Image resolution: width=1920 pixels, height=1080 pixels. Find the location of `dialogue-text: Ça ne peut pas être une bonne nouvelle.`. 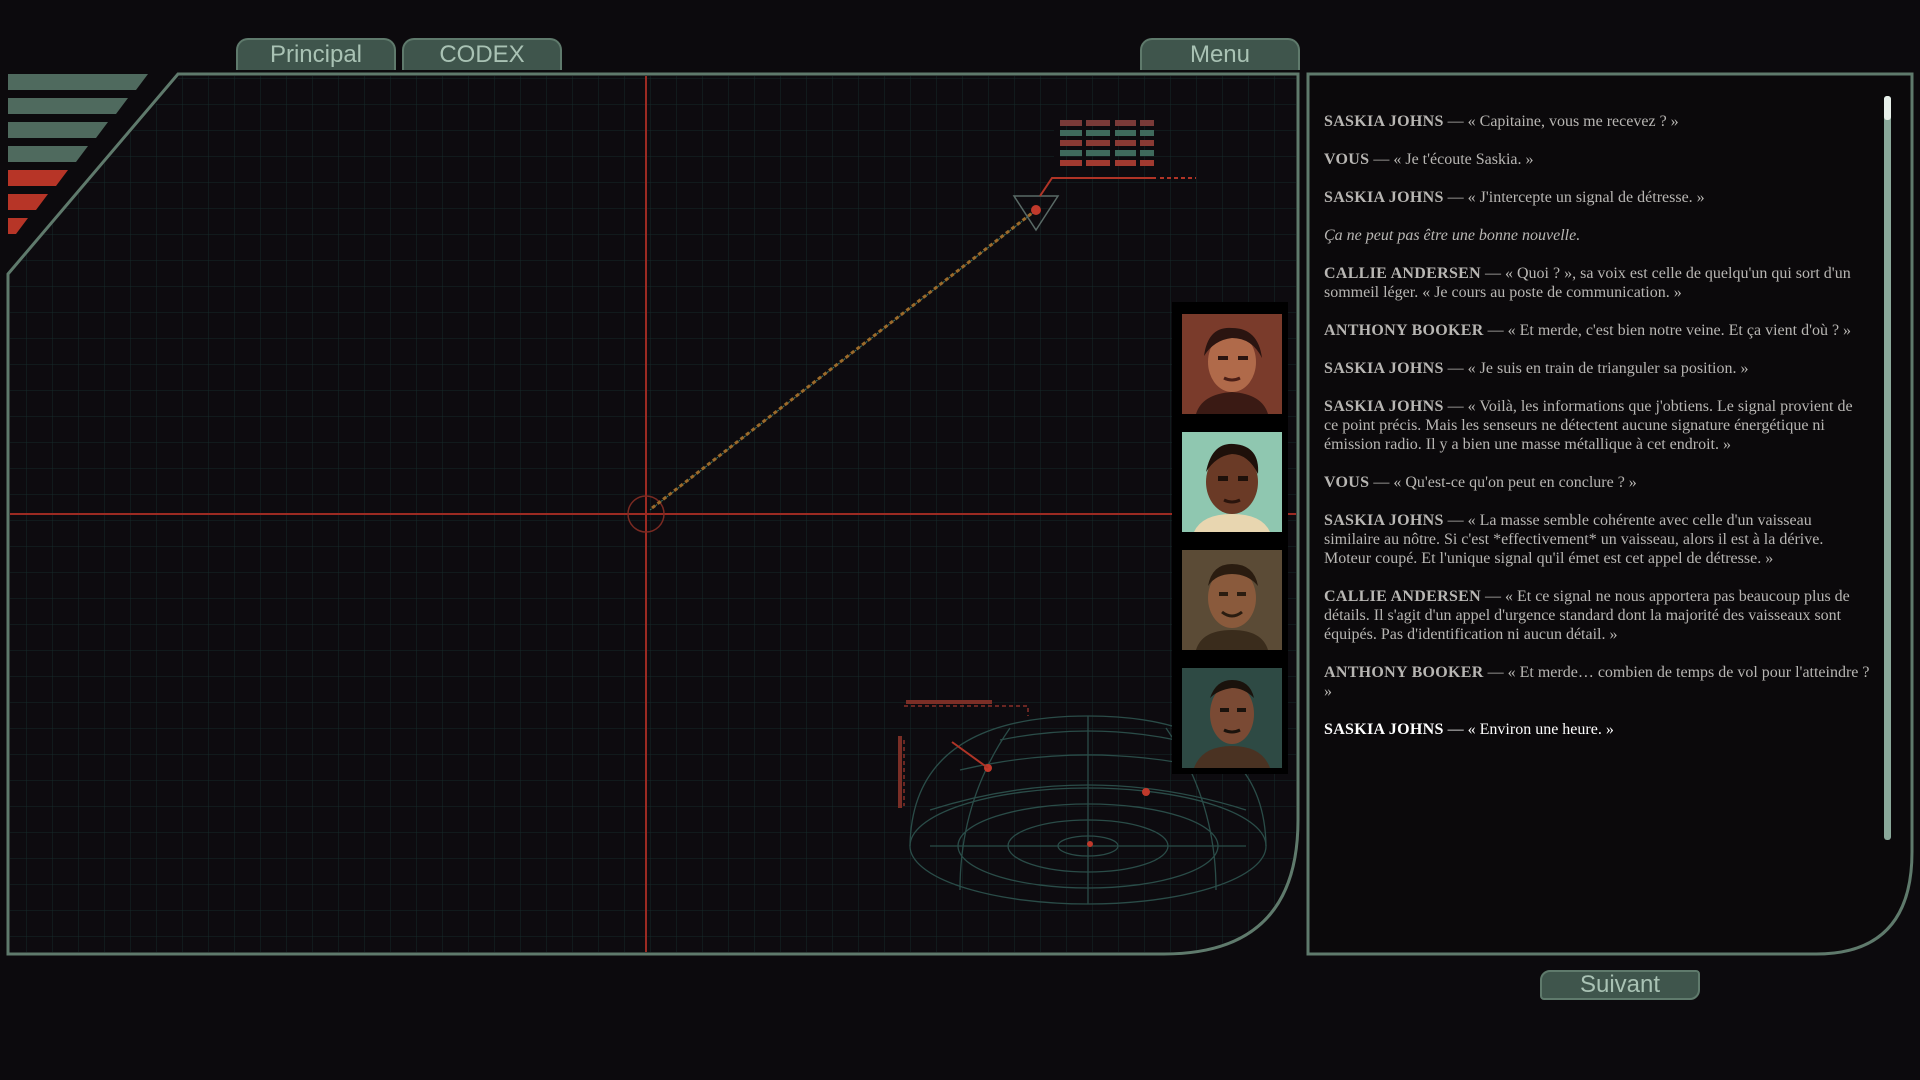

dialogue-text: Ça ne peut pas être une bonne nouvelle. is located at coordinates (1452, 235).